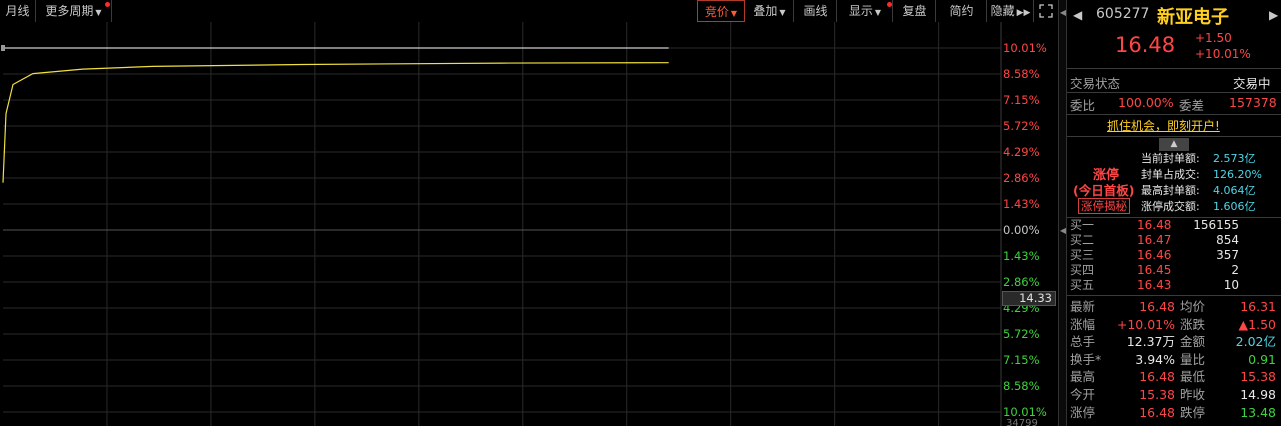  Describe the element at coordinates (1192, 105) in the screenshot. I see `order-diff-label: 委差` at that location.